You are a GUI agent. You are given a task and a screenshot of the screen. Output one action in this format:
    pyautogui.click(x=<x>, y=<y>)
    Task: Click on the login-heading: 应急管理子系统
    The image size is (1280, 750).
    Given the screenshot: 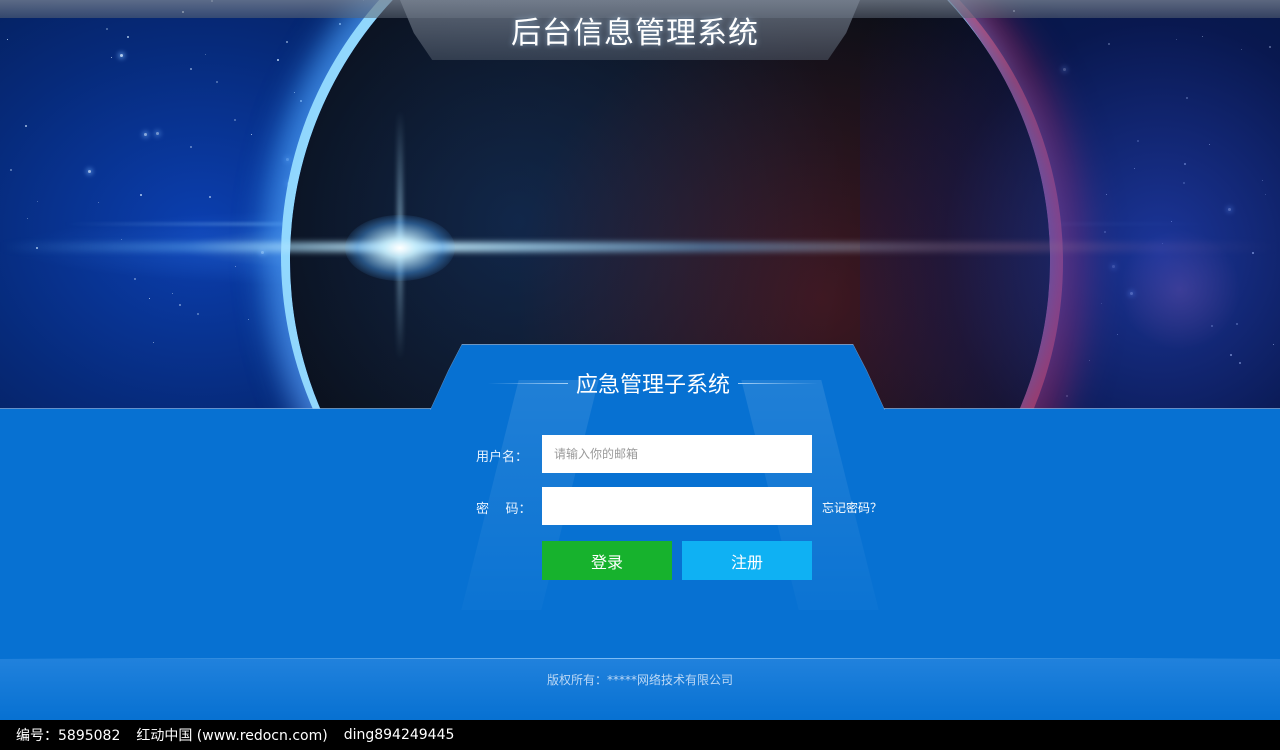 What is the action you would take?
    pyautogui.click(x=653, y=383)
    